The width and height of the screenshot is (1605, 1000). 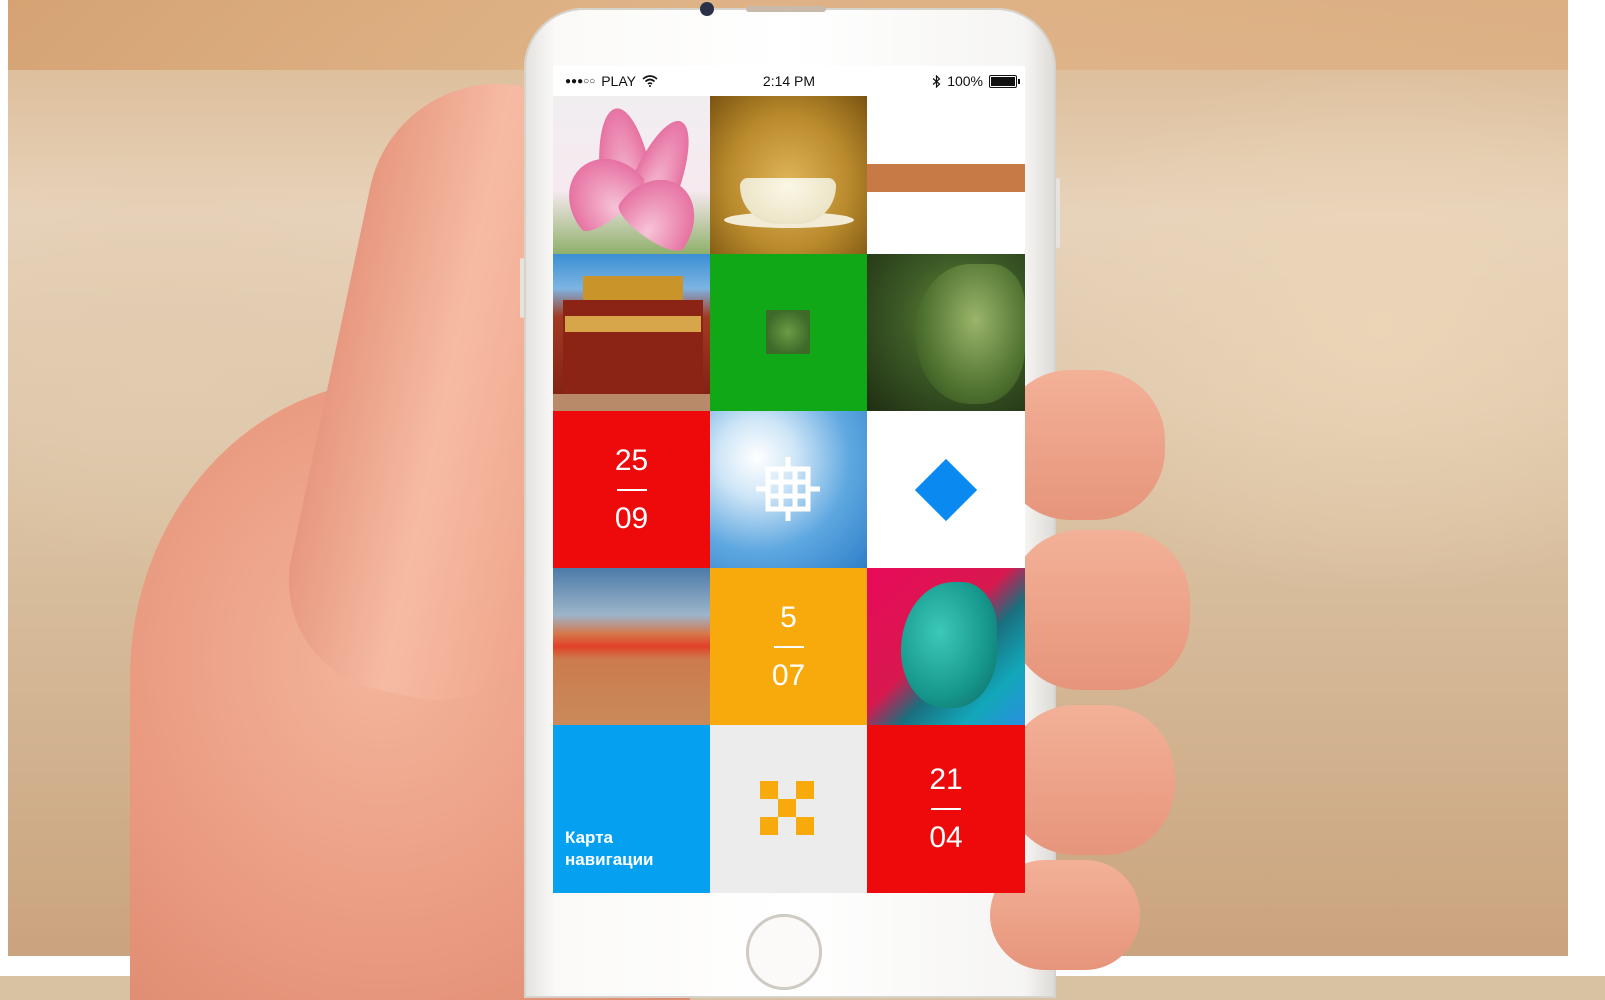 I want to click on buddha-face, so click(x=970, y=334).